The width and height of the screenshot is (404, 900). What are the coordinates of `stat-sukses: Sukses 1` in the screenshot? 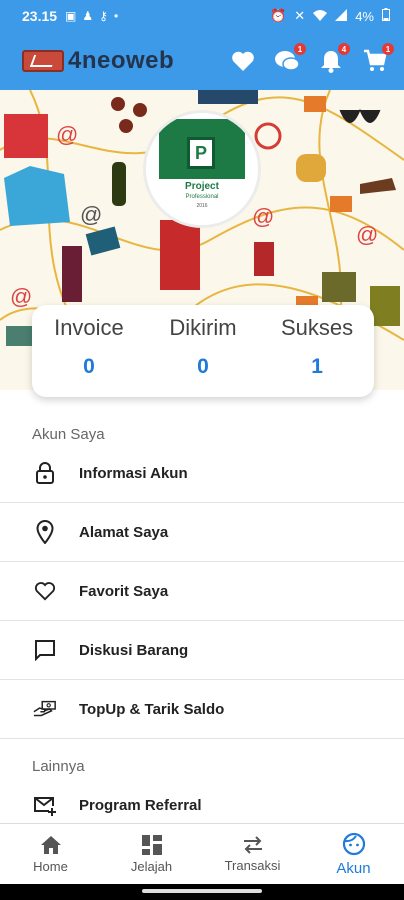 It's located at (317, 356).